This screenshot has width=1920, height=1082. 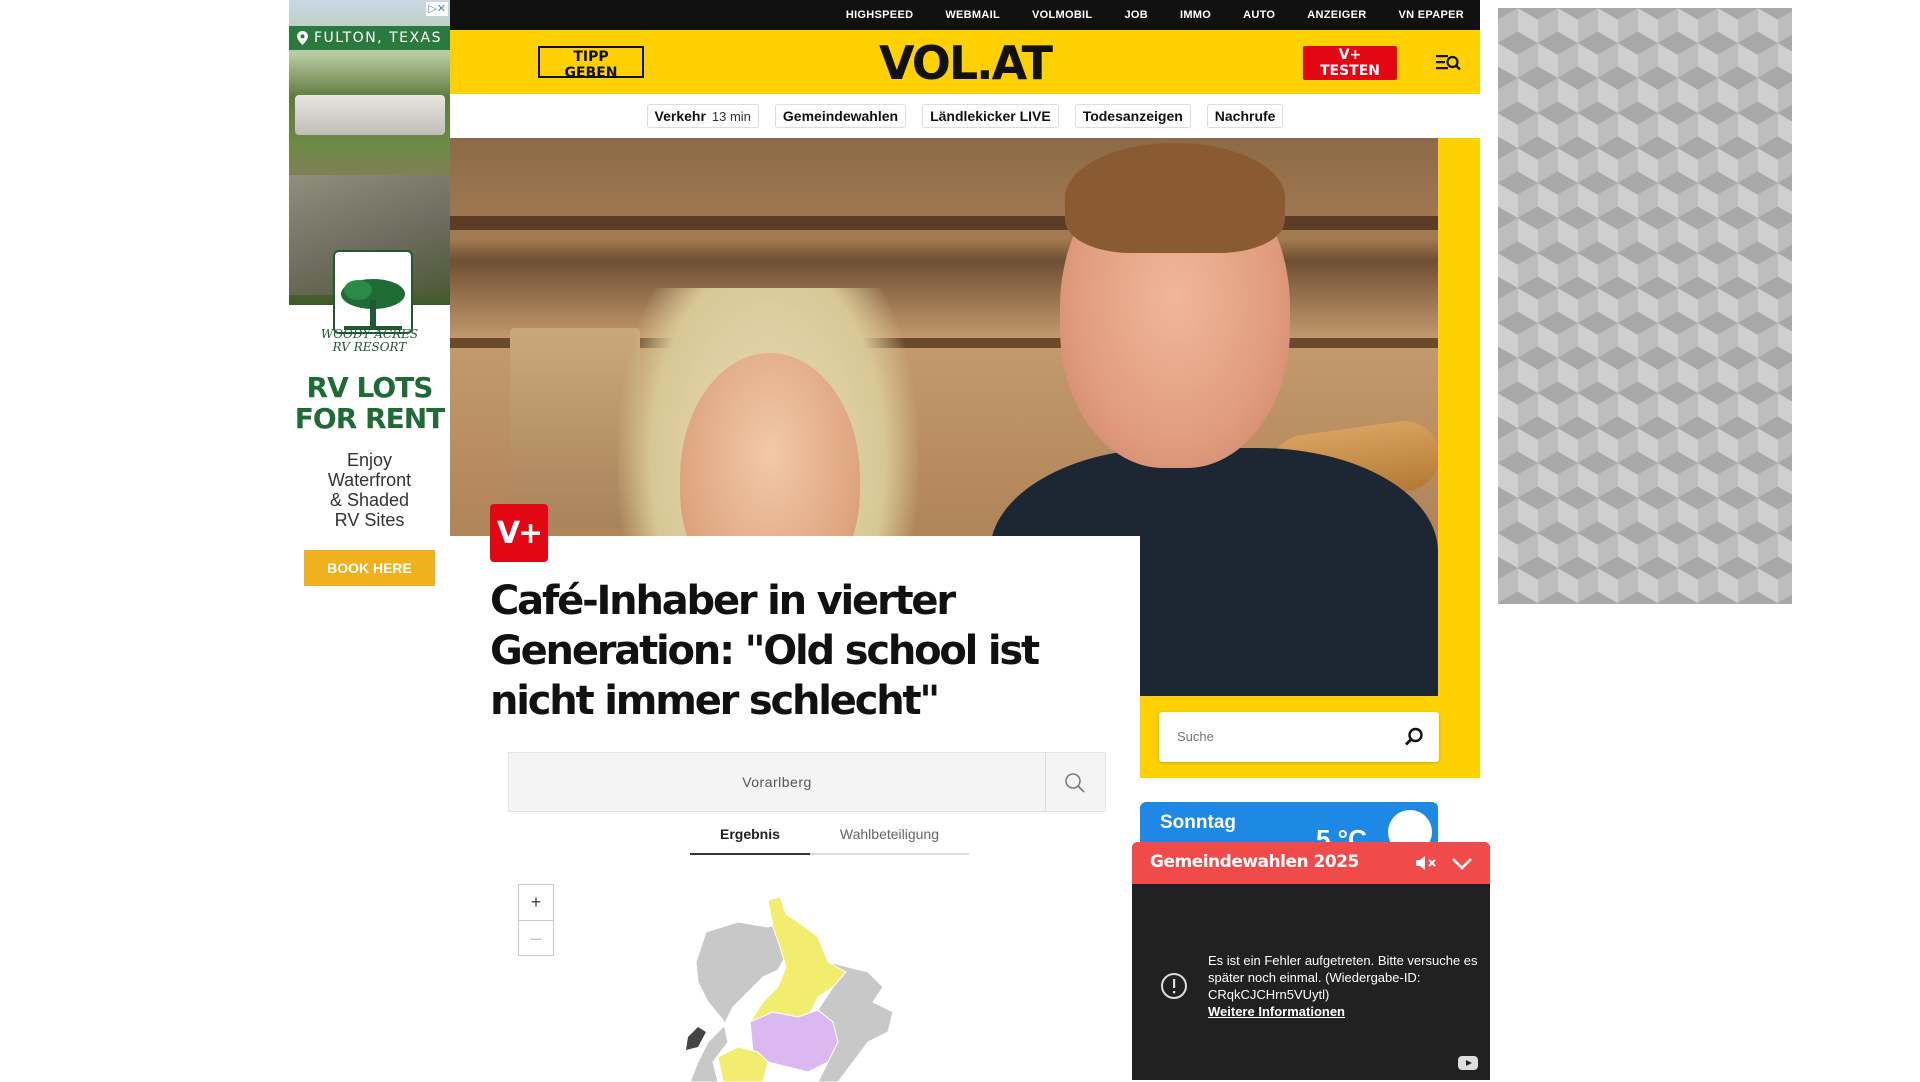 What do you see at coordinates (536, 902) in the screenshot?
I see `zoom-in-button: +` at bounding box center [536, 902].